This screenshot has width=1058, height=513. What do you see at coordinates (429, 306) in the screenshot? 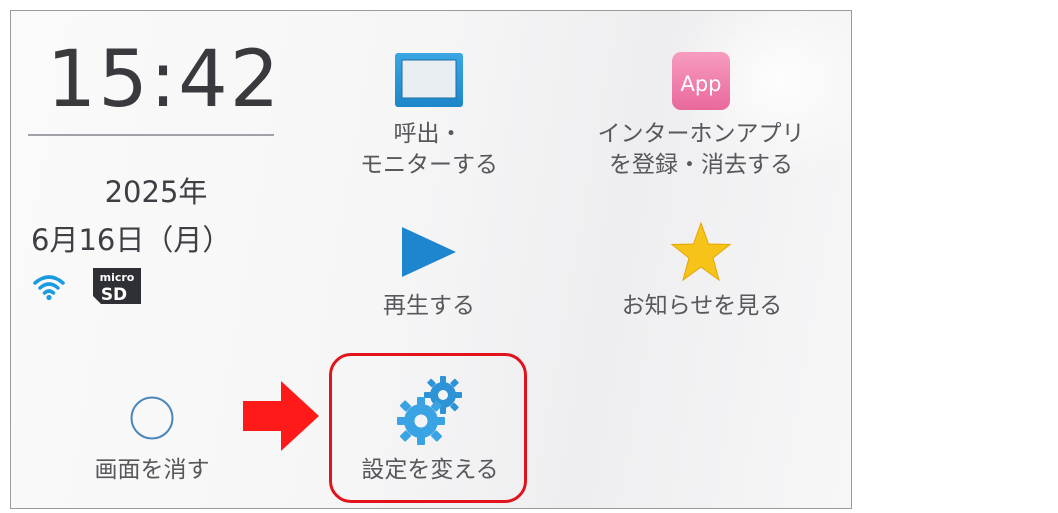
I see `play-label: 再生する` at bounding box center [429, 306].